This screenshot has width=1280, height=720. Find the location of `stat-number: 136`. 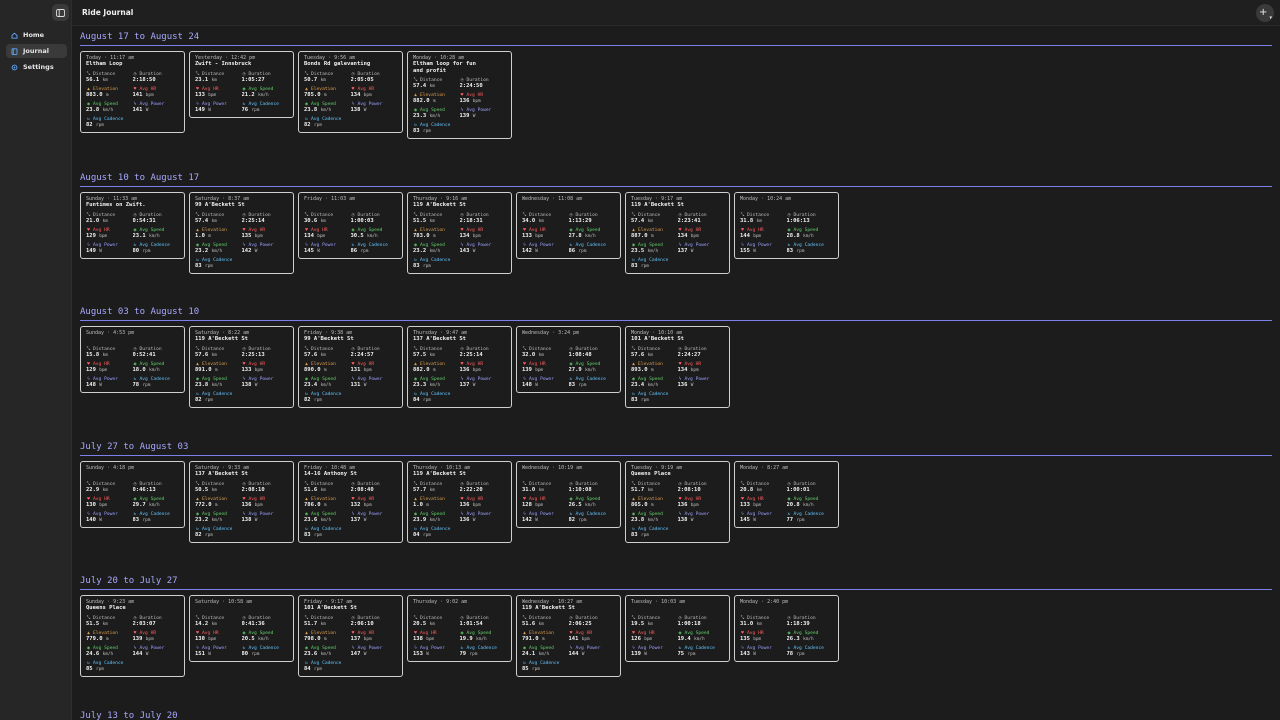

stat-number: 136 is located at coordinates (682, 385).